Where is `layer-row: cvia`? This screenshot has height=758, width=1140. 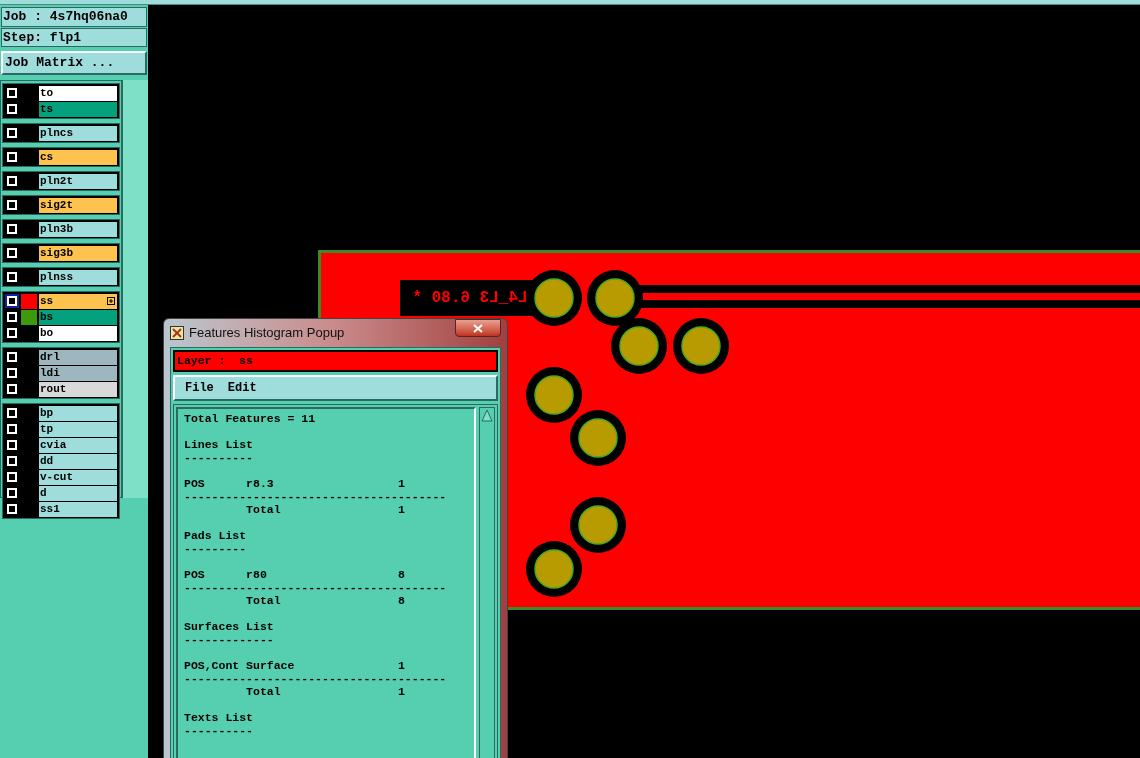
layer-row: cvia is located at coordinates (61, 445).